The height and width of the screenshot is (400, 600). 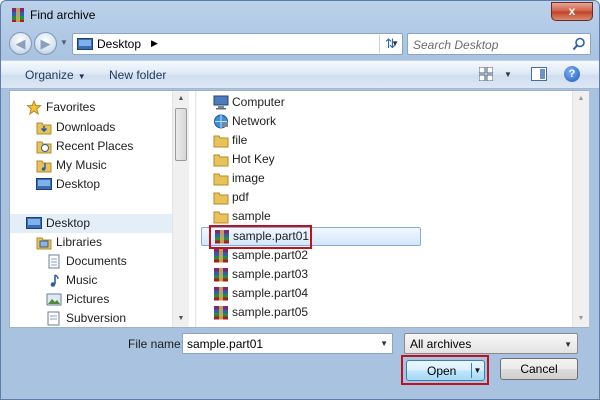 I want to click on open-label: Open, so click(x=442, y=371).